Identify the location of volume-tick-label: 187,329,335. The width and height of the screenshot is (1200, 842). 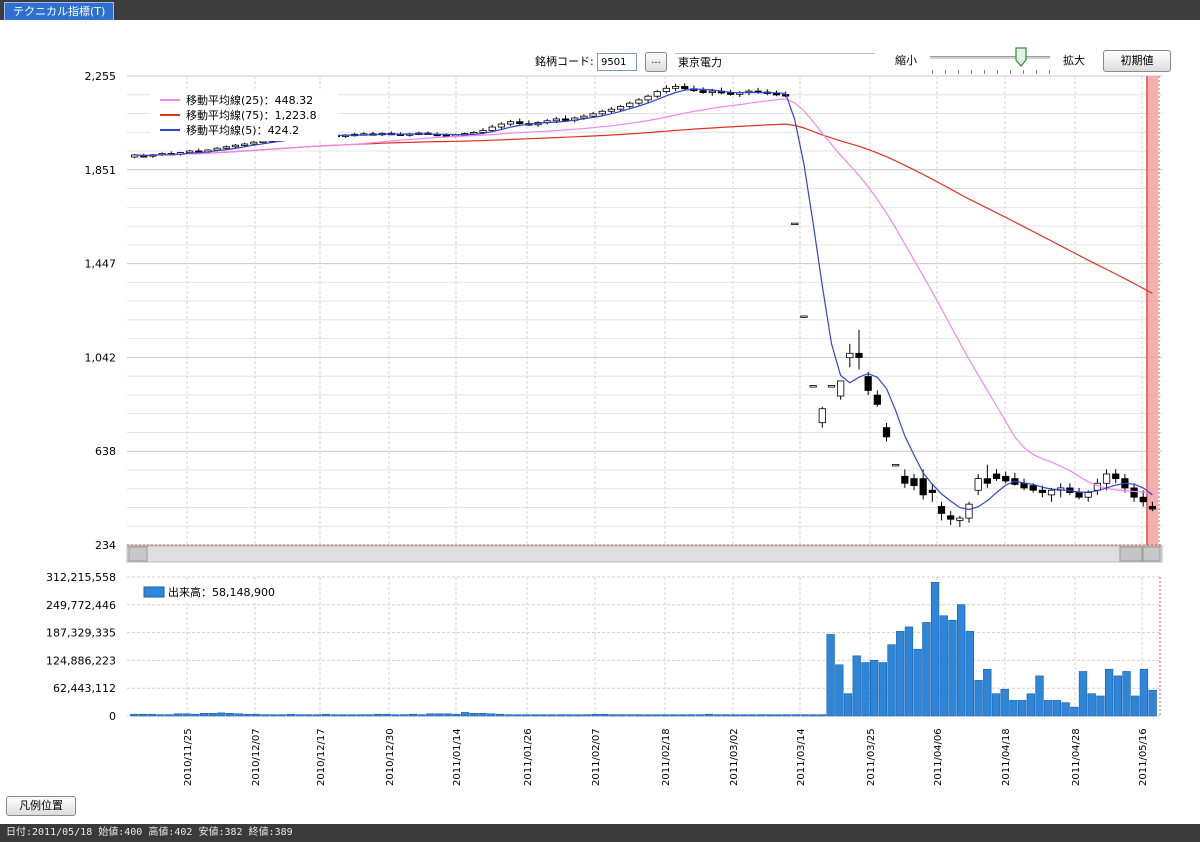
(81, 633).